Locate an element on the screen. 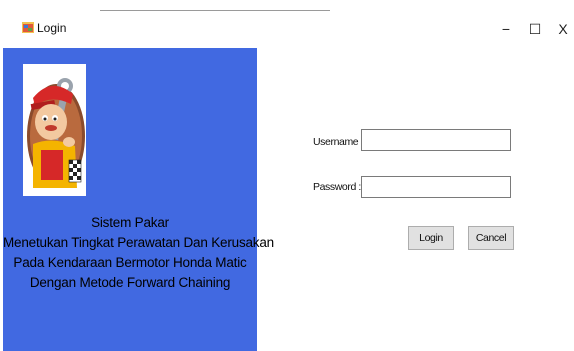 The width and height of the screenshot is (574, 351). cancel-button: Cancel is located at coordinates (491, 238).